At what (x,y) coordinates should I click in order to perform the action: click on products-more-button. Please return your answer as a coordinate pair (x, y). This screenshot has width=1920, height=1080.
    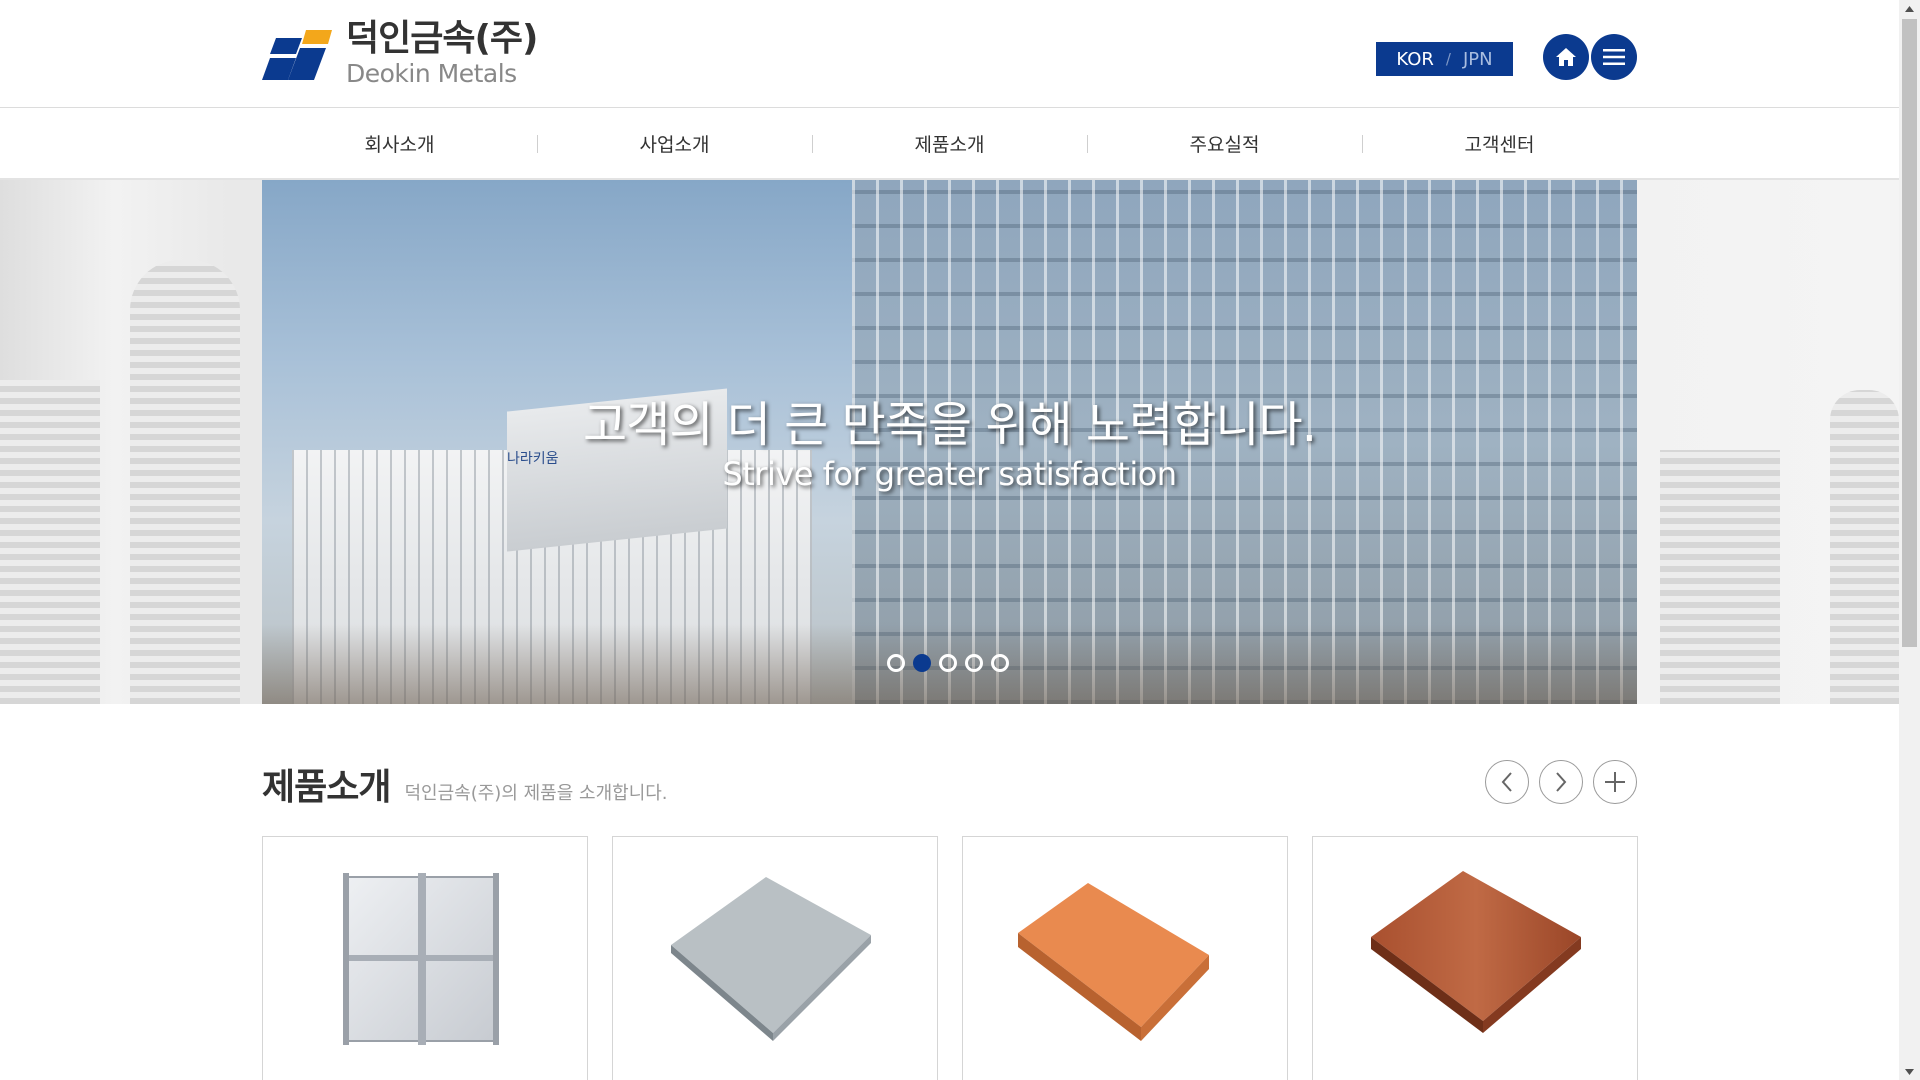
    Looking at the image, I should click on (1615, 782).